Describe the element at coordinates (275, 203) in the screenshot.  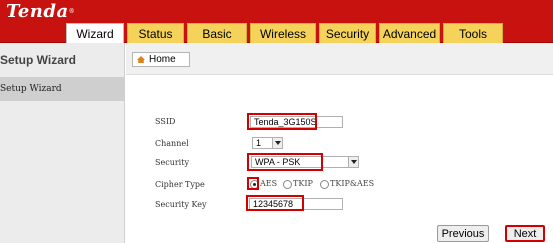
I see `key-highlight` at that location.